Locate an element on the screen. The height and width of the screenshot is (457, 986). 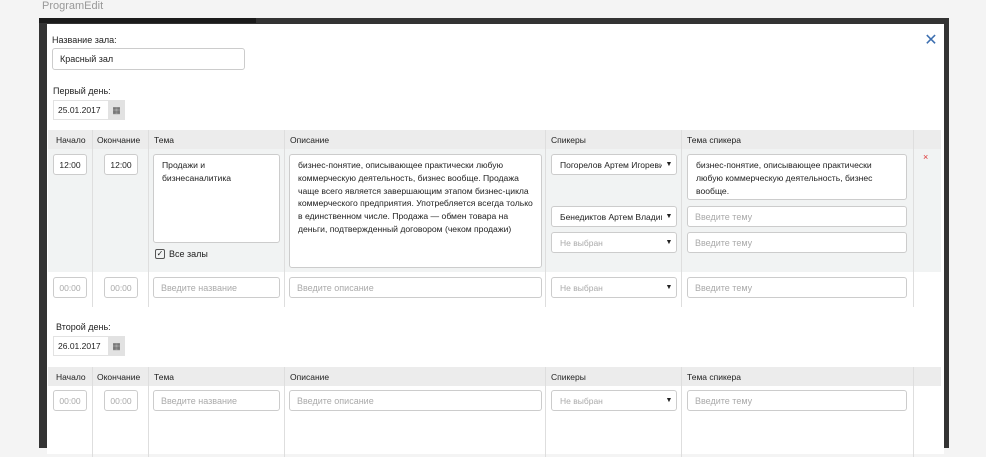
day2-label: Второй день: is located at coordinates (83, 327).